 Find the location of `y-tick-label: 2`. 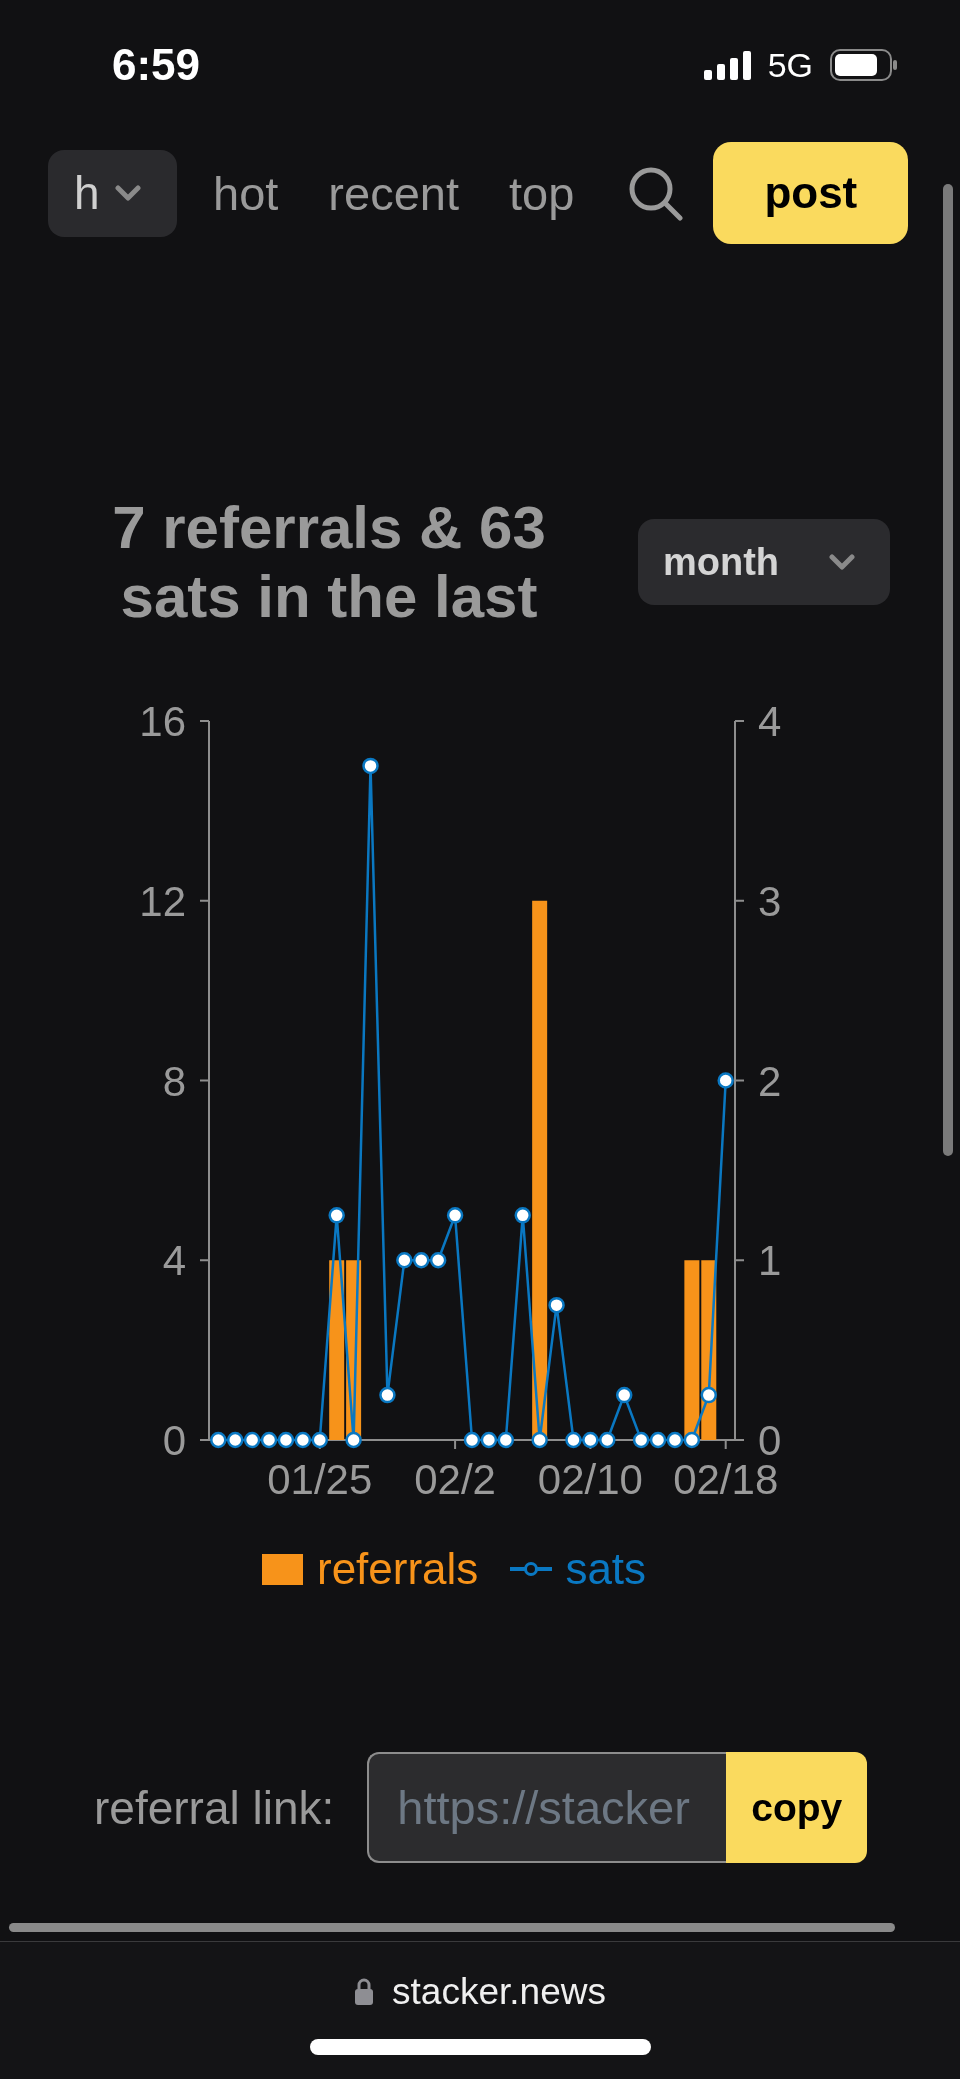

y-tick-label: 2 is located at coordinates (770, 1081).